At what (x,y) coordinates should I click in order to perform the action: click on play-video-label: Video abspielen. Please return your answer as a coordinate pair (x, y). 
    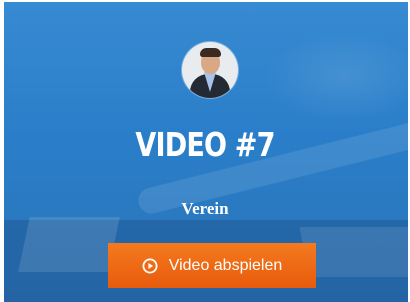
    Looking at the image, I should click on (225, 265).